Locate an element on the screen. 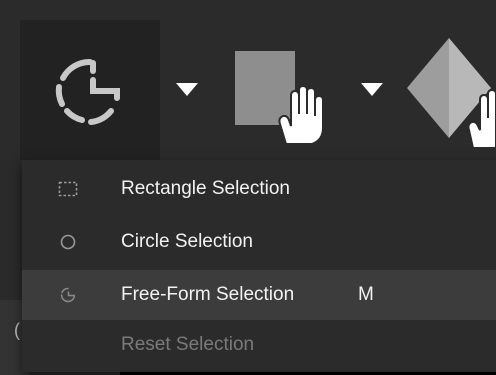  move-dropdown-caret-icon is located at coordinates (372, 90).